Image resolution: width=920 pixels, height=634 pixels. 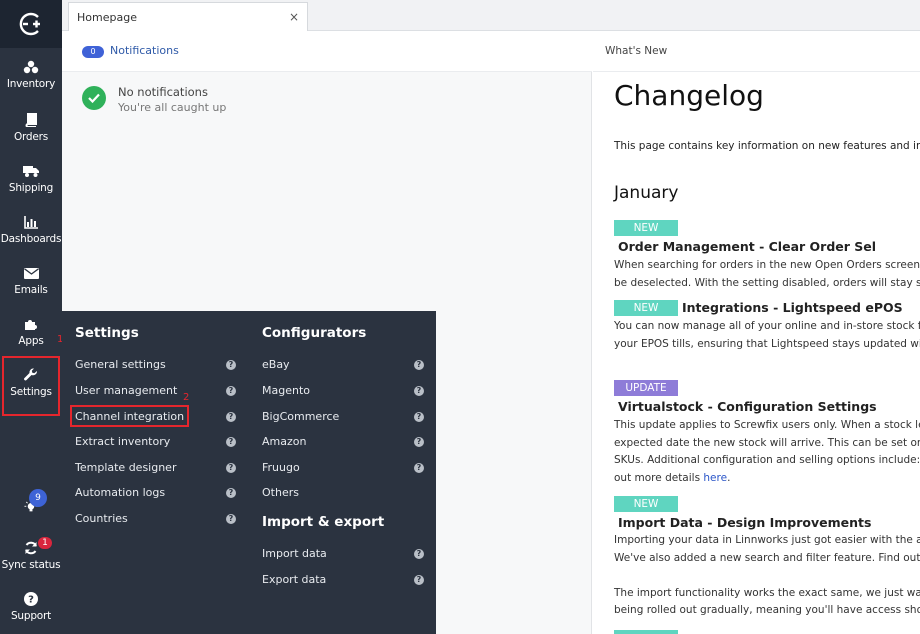 I want to click on menu-item-general-settings: General settings, so click(x=120, y=364).